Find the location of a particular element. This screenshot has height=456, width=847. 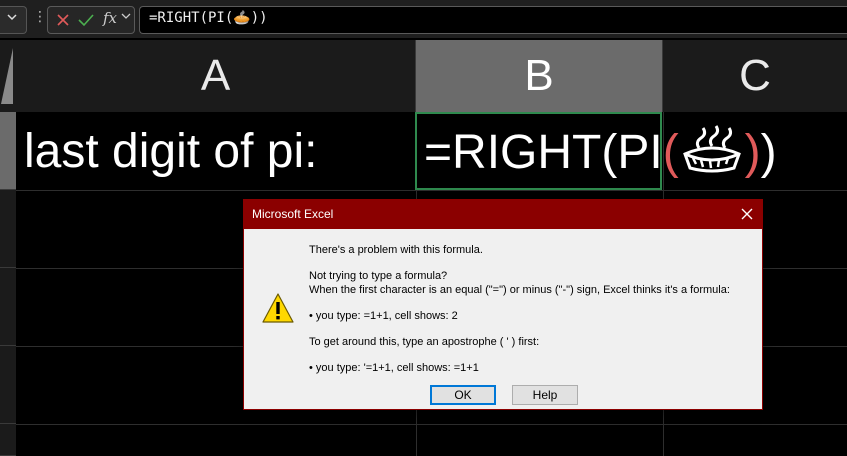

pie-icon is located at coordinates (712, 155).